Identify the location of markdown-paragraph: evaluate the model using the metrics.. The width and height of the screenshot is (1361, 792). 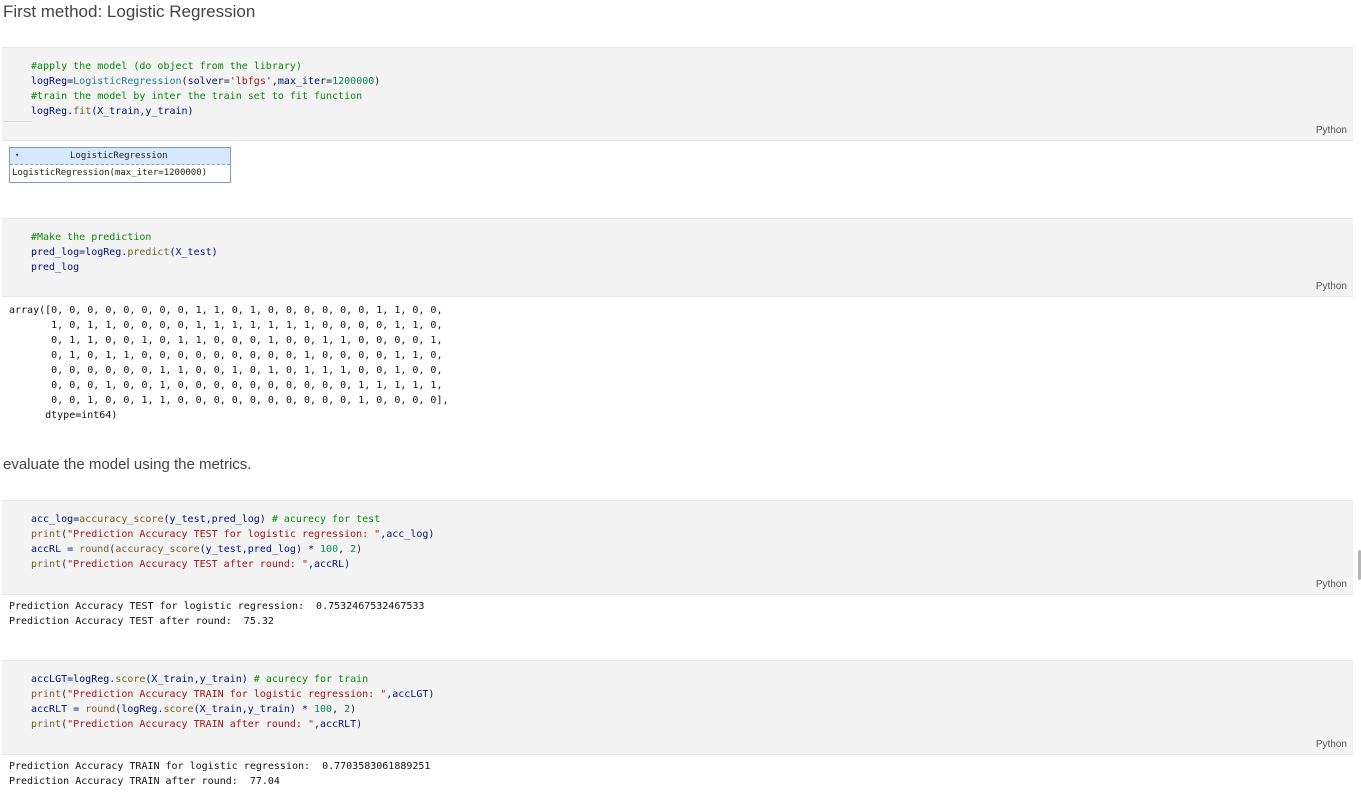
(127, 464).